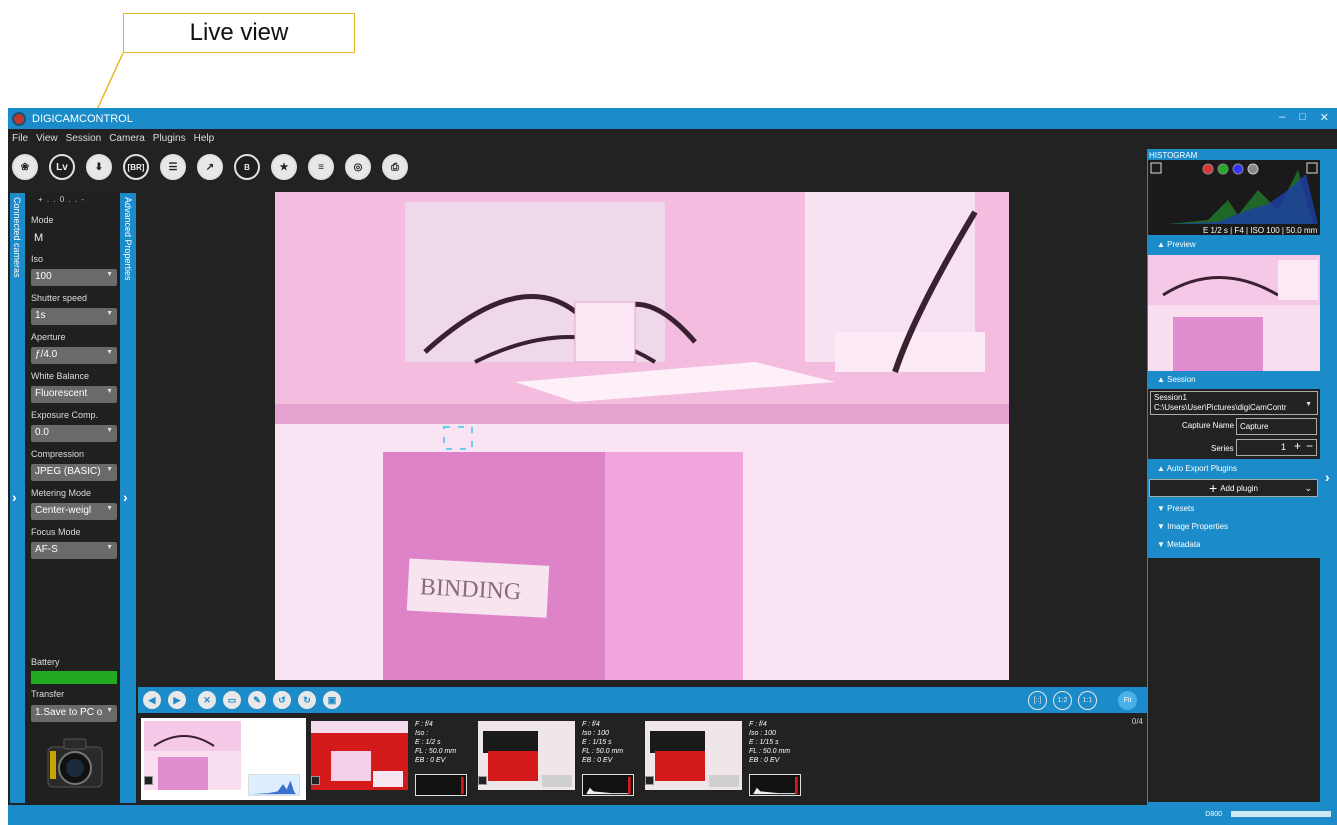  Describe the element at coordinates (1208, 425) in the screenshot. I see `capture-name-label: Capture Name` at that location.